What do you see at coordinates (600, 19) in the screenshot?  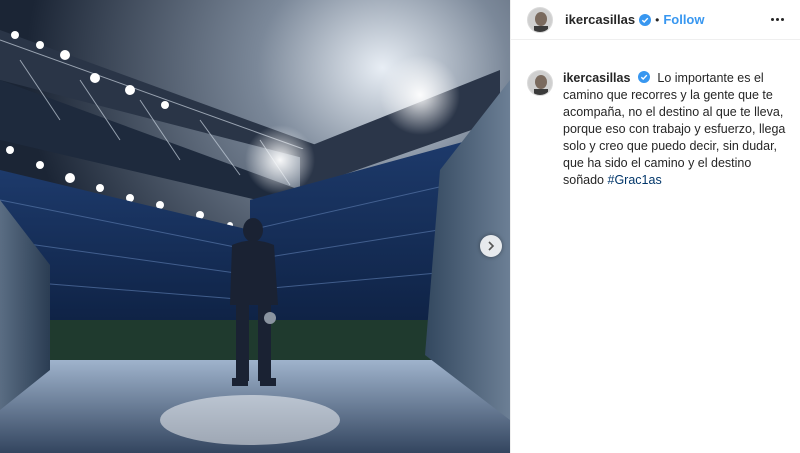 I see `username-link: ikercasillas` at bounding box center [600, 19].